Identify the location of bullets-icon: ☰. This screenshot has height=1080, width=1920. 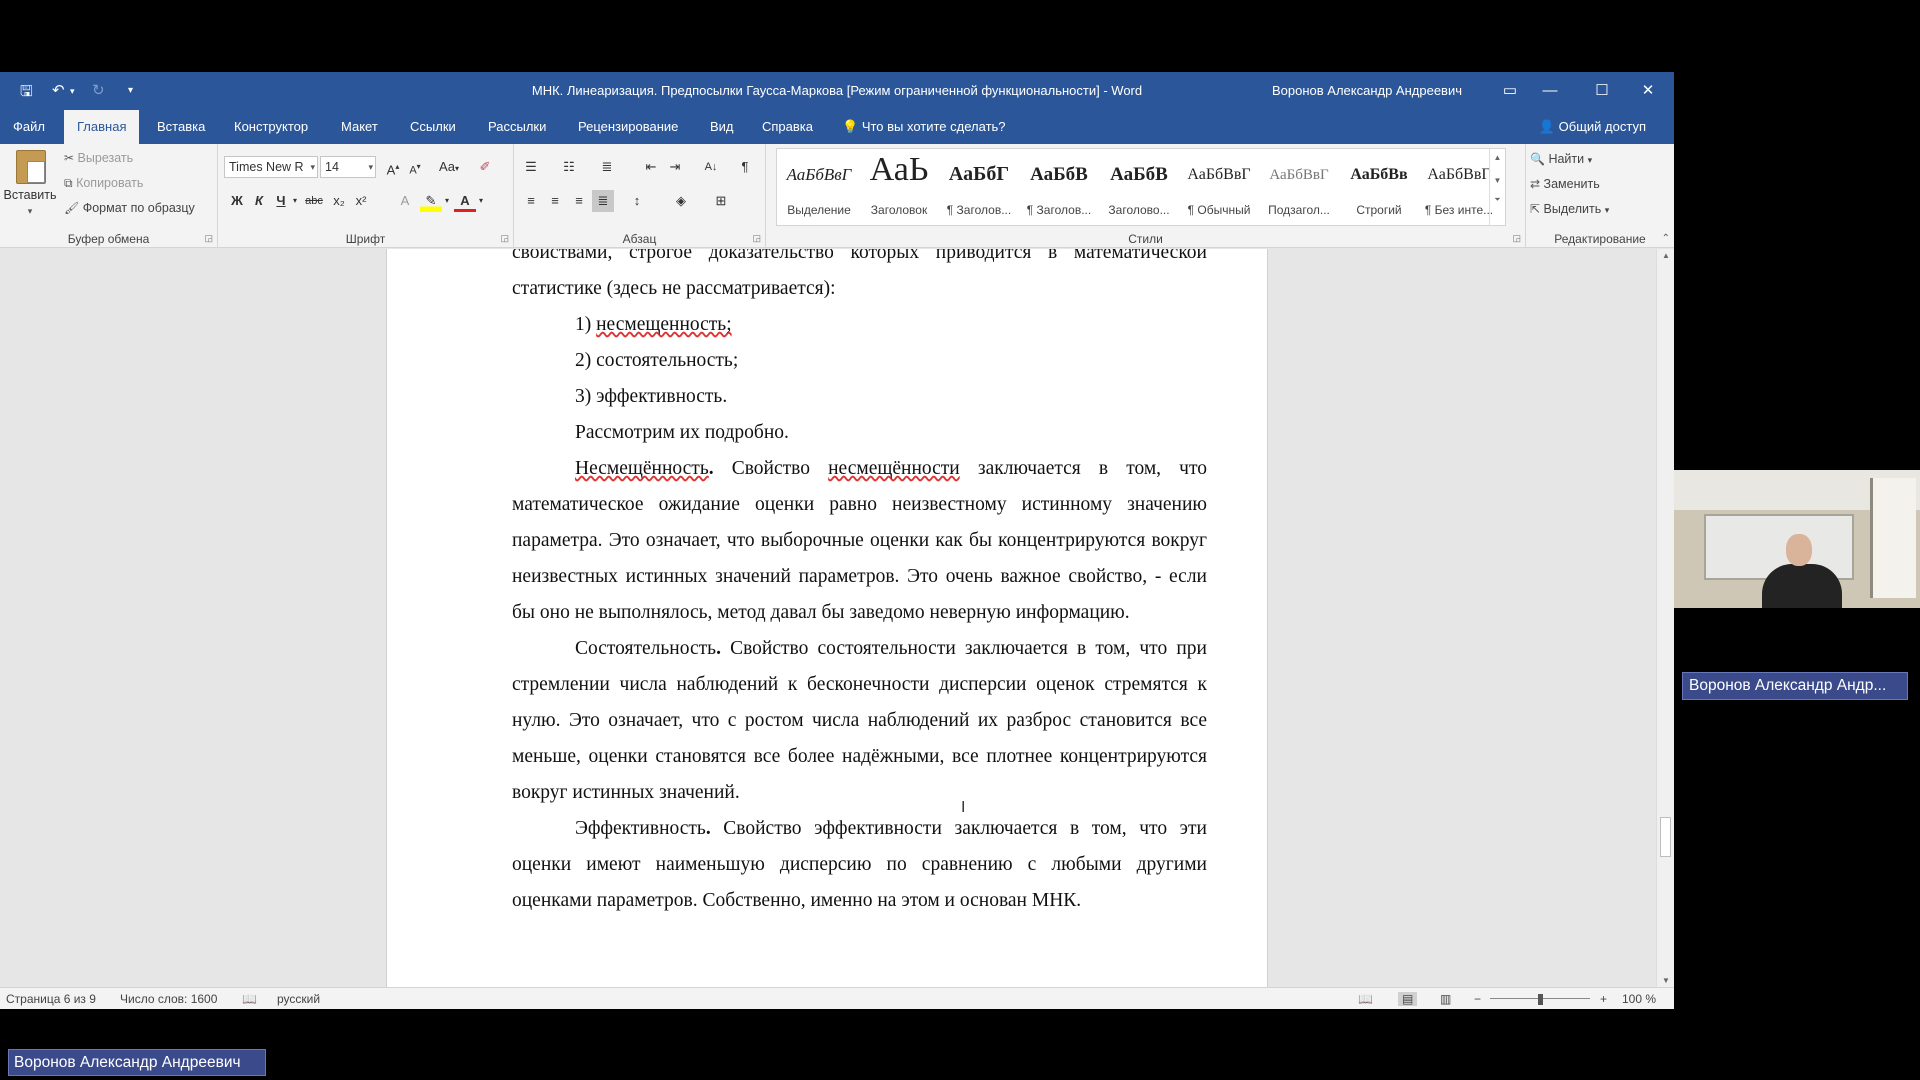
(531, 167).